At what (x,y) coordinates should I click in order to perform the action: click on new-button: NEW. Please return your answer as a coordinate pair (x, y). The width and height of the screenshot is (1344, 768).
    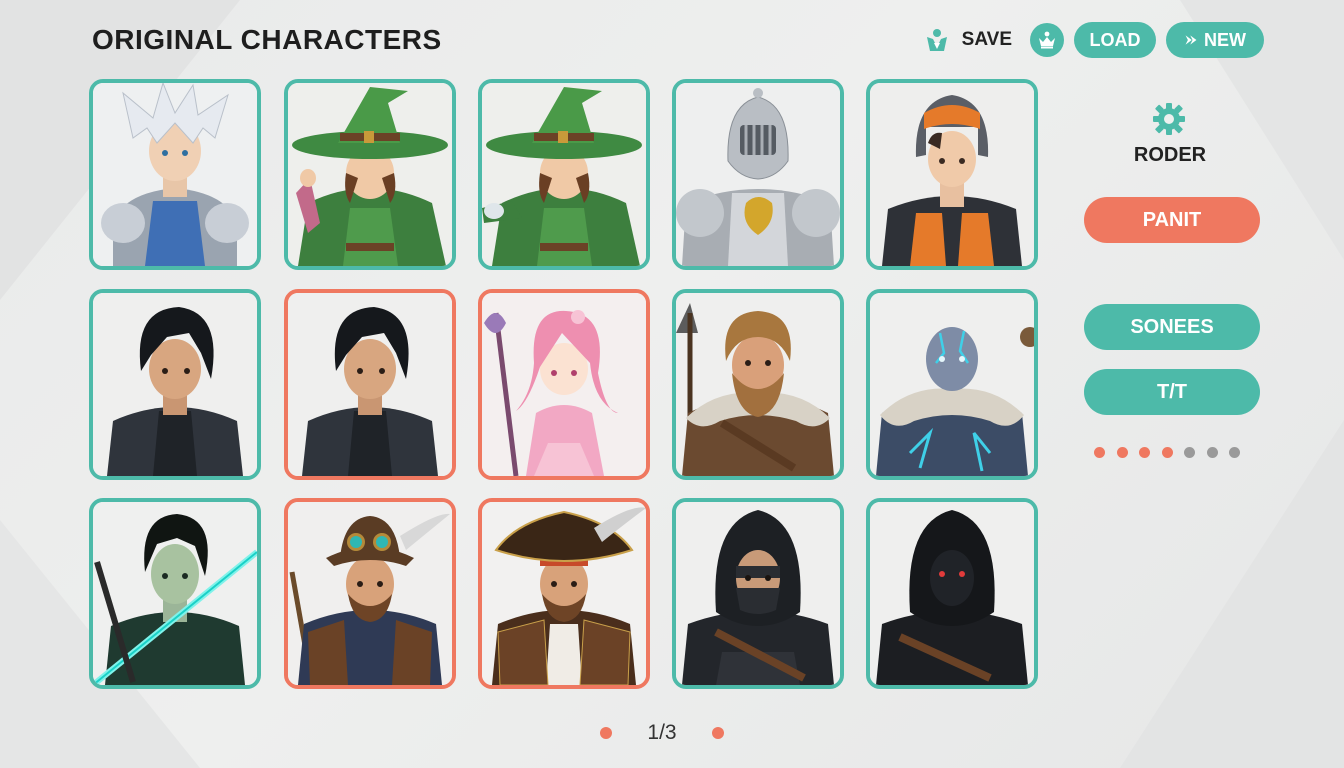
    Looking at the image, I should click on (1215, 40).